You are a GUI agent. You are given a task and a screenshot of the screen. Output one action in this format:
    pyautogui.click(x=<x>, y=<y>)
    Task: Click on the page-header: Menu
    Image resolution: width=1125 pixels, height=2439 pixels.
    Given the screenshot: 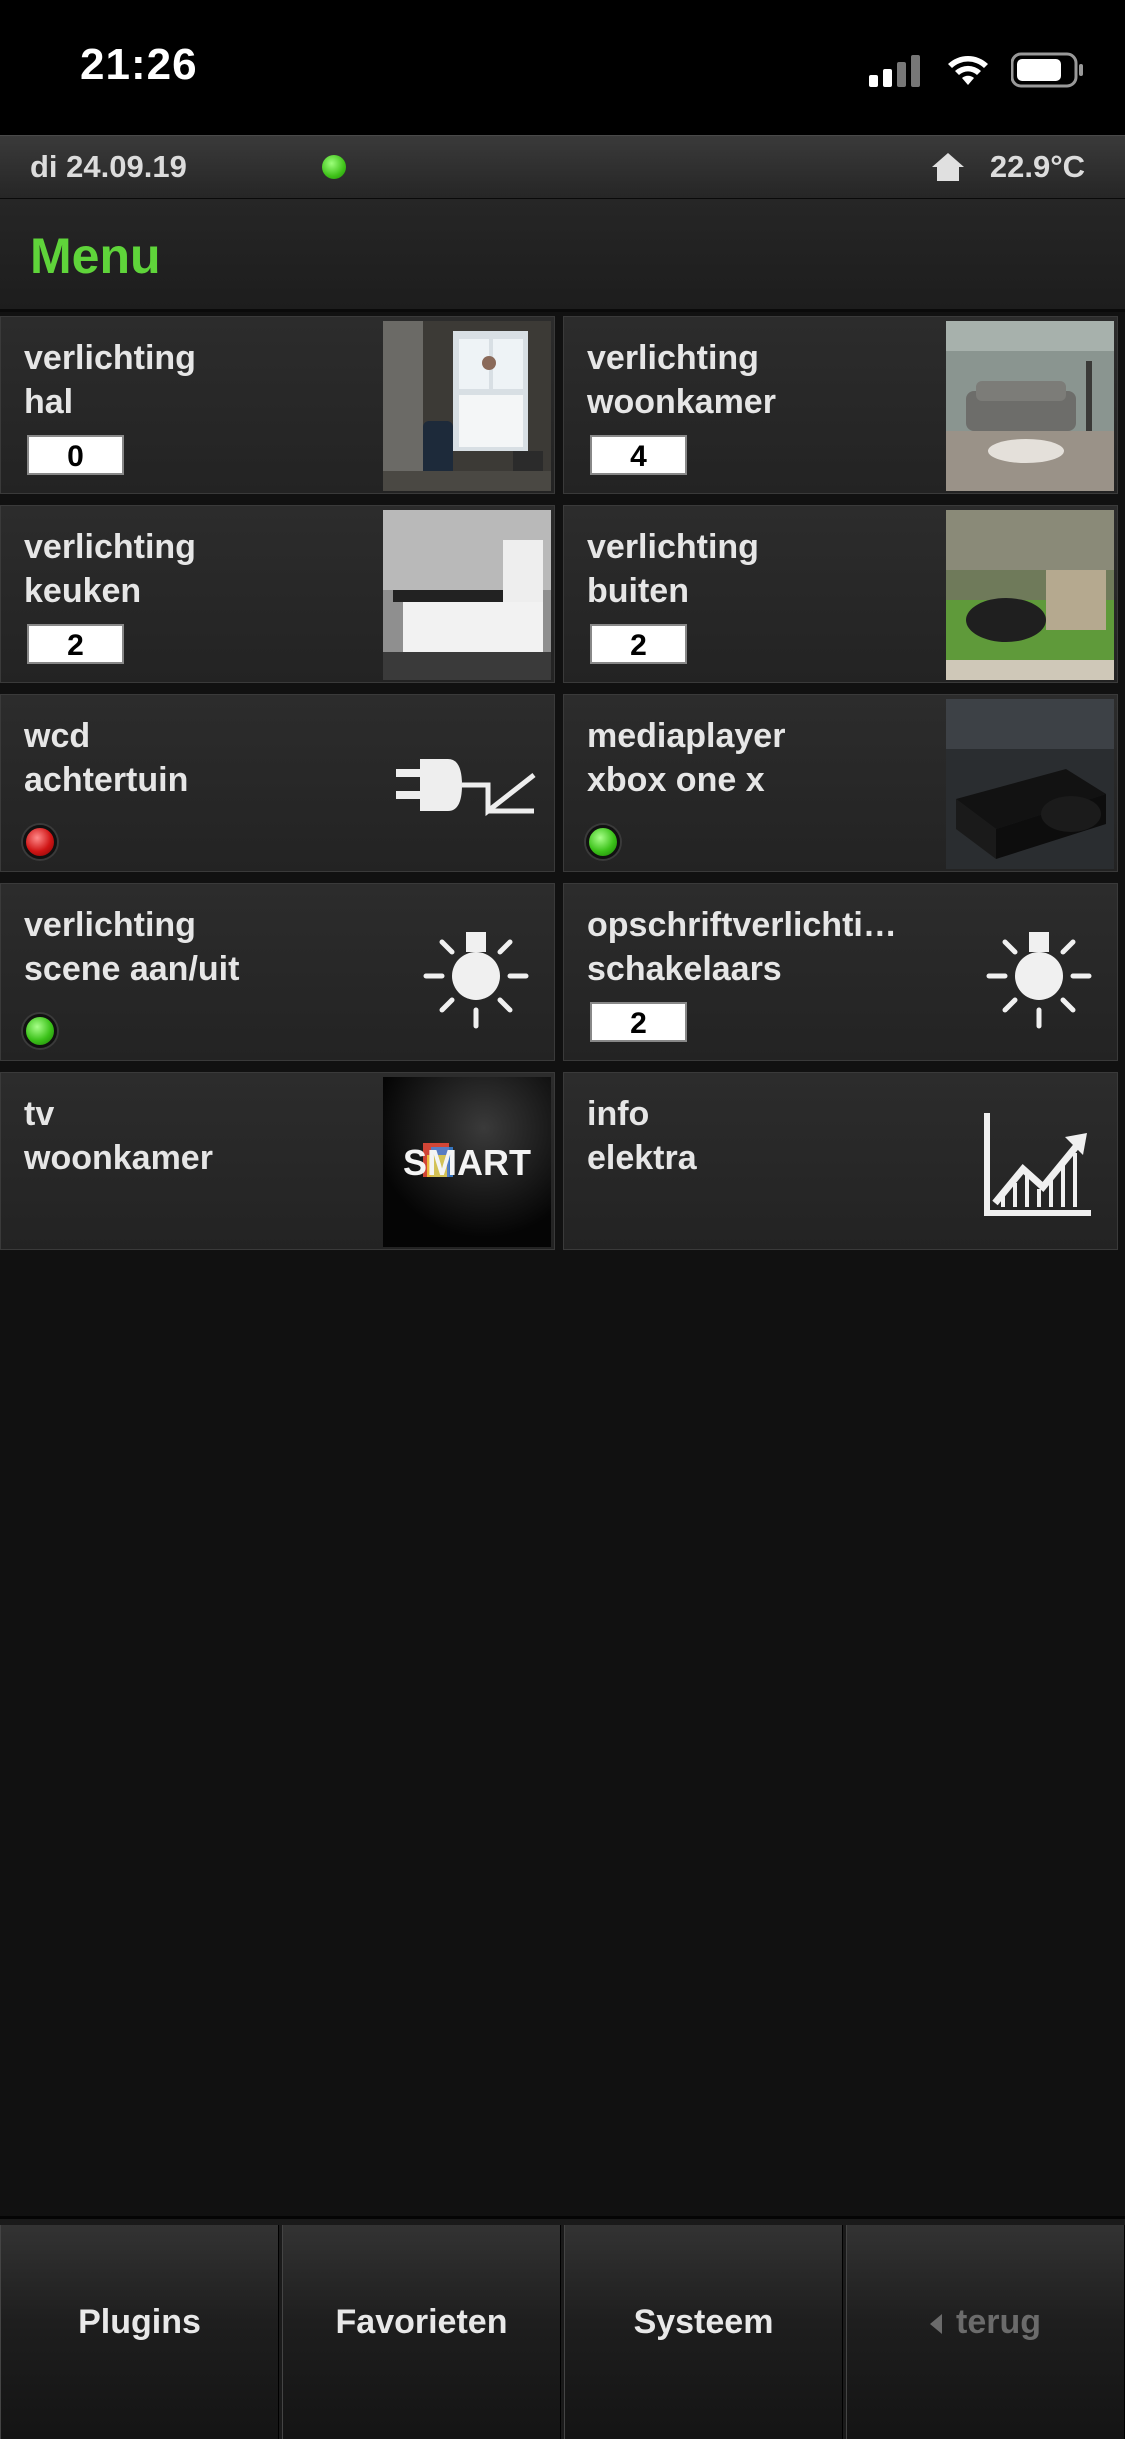 What is the action you would take?
    pyautogui.click(x=562, y=255)
    